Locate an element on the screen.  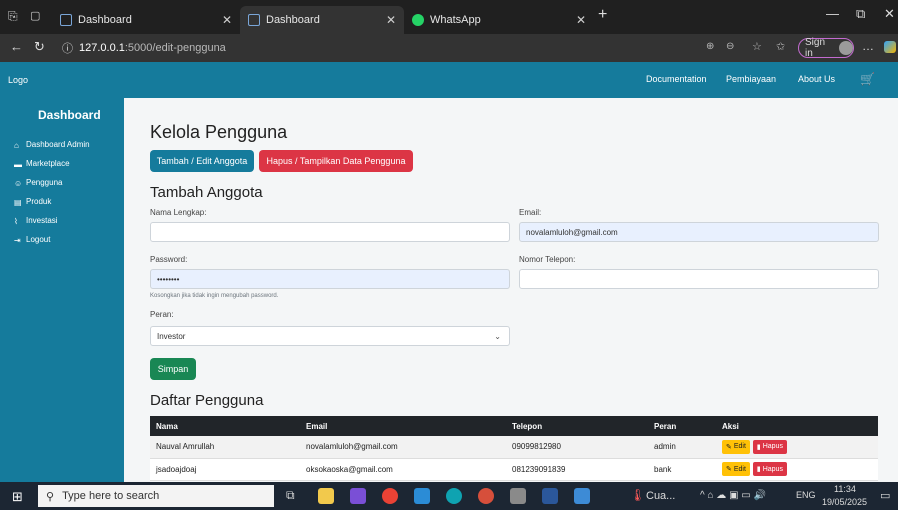
delete-label: Hapus is located at coordinates (772, 469).